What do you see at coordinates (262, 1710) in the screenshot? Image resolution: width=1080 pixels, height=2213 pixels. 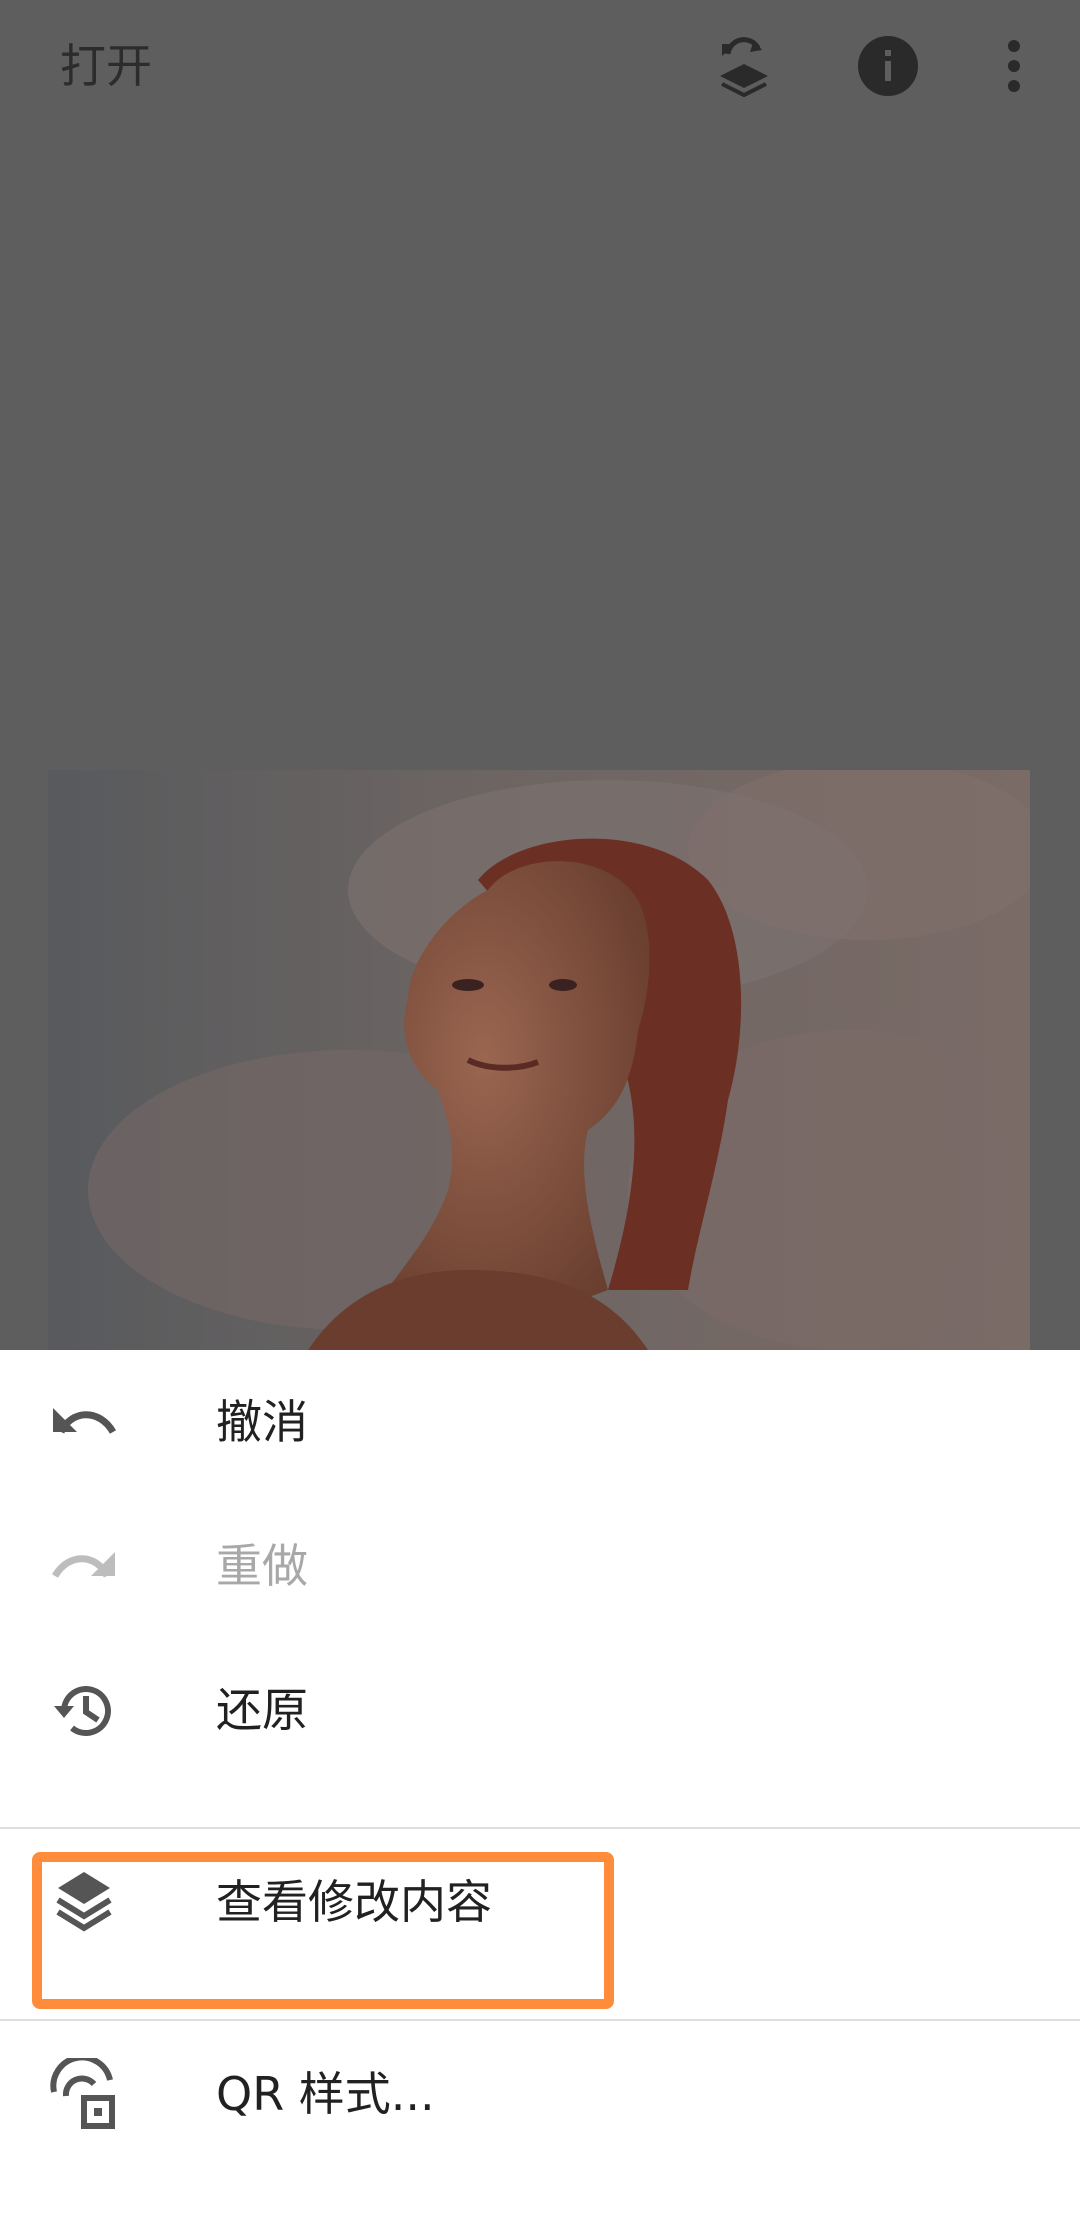 I see `menu-item-label: 还原` at bounding box center [262, 1710].